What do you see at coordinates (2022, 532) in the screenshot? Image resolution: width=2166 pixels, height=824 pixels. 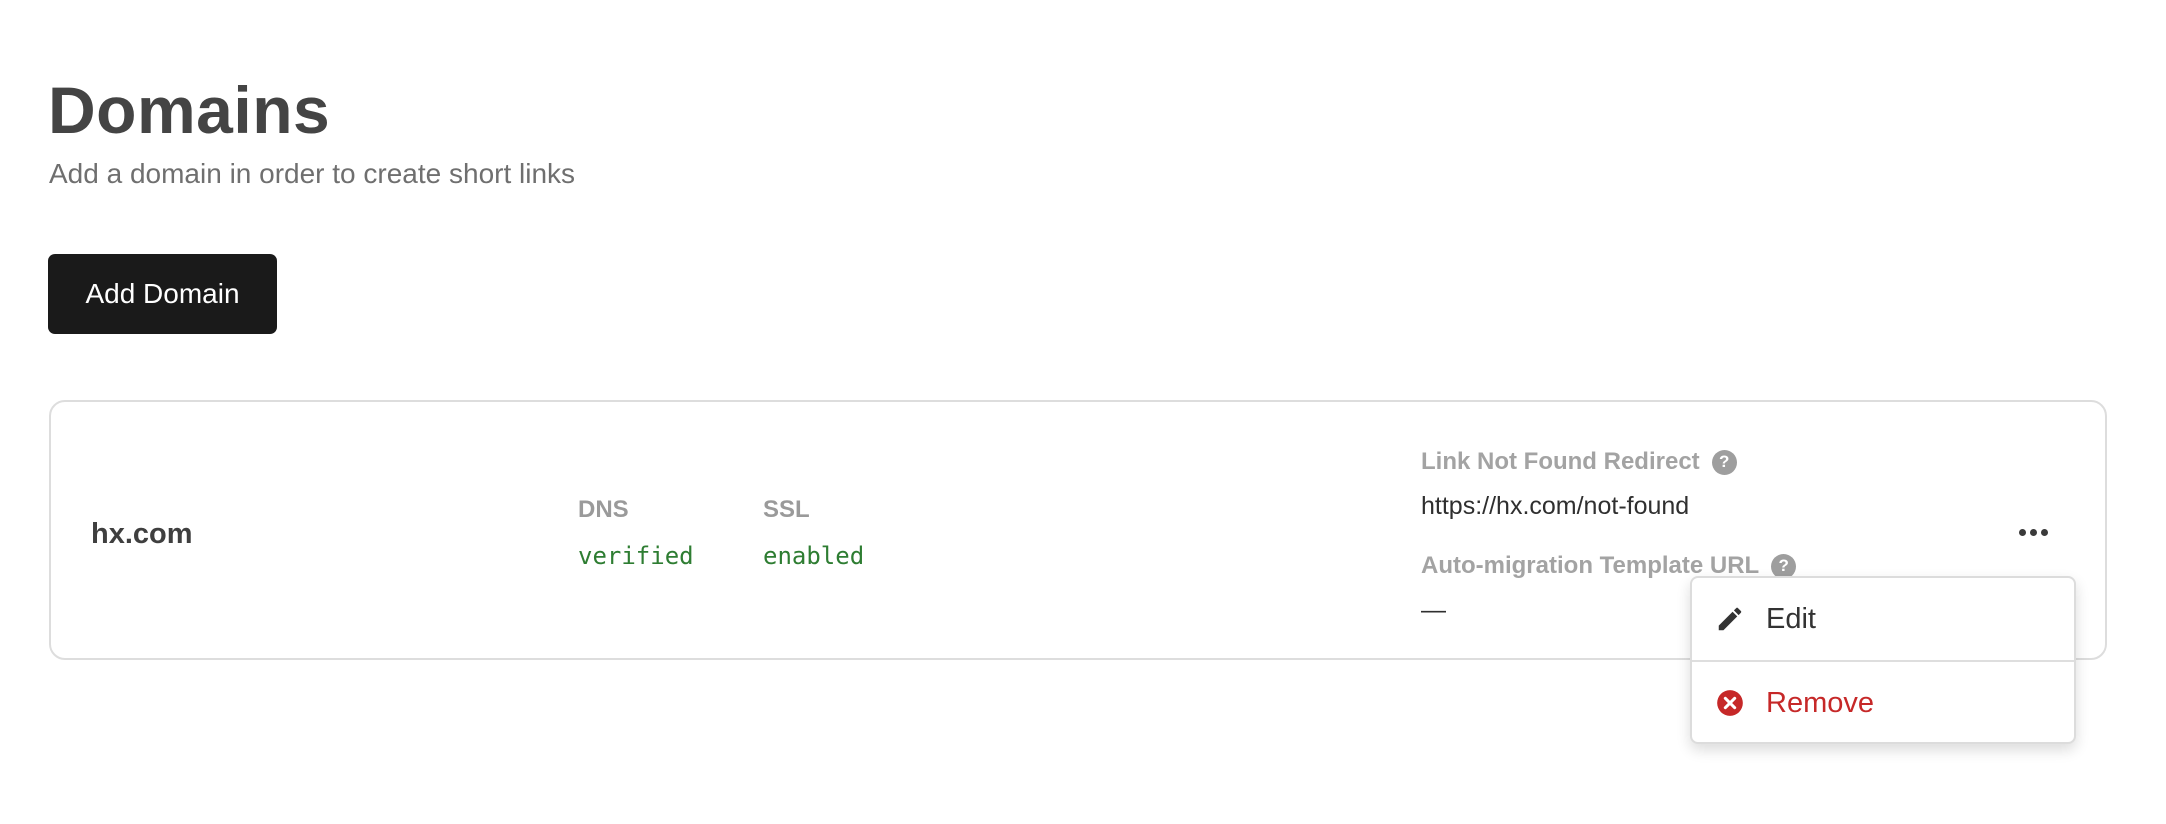 I see `ellipsis-icon` at bounding box center [2022, 532].